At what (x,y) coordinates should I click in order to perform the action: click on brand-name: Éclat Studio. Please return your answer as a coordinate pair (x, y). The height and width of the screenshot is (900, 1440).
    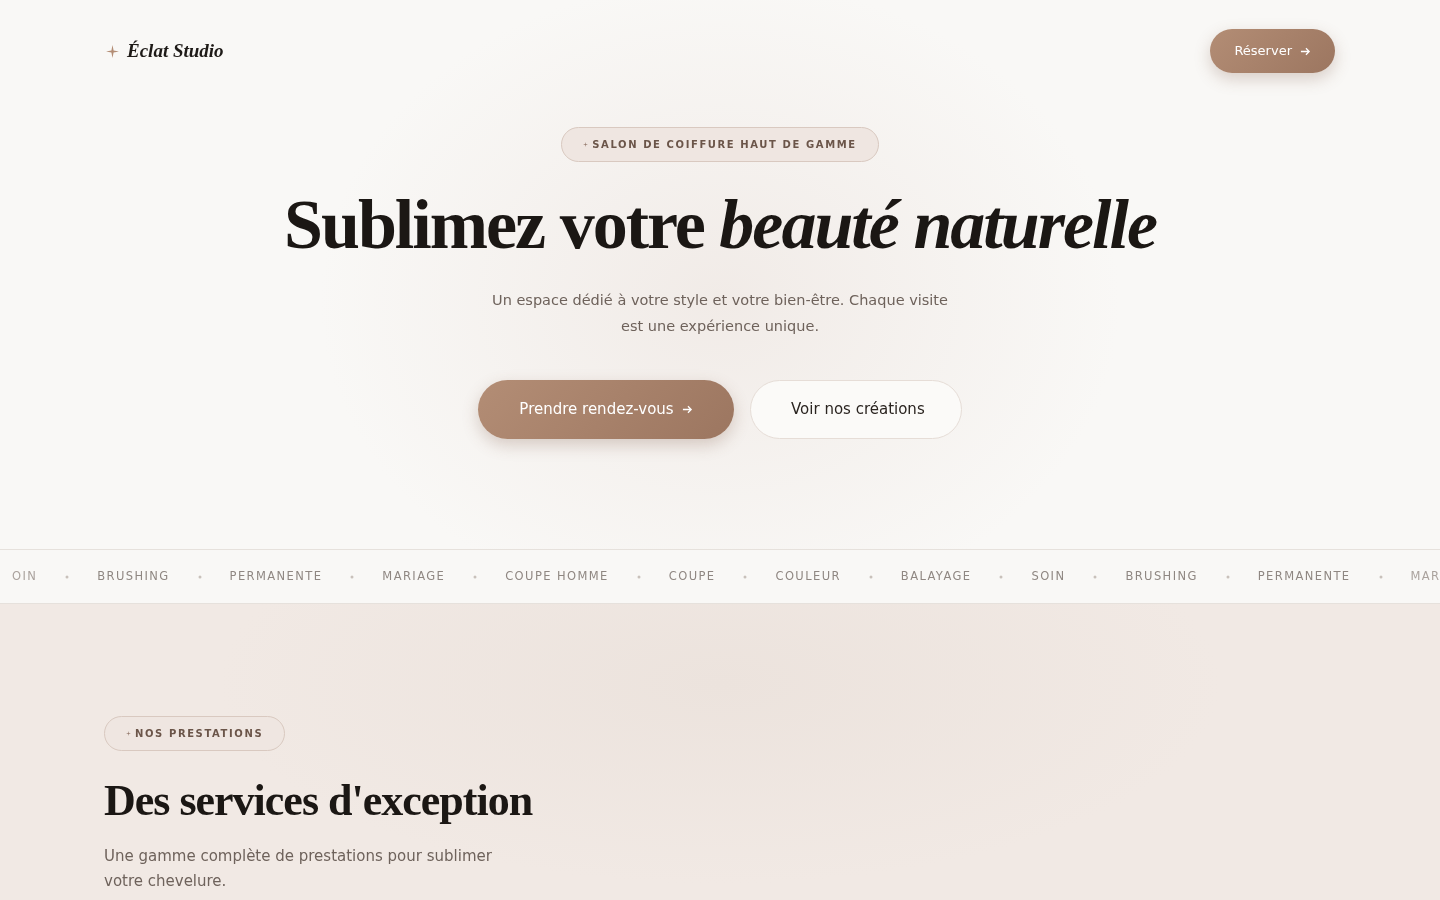
    Looking at the image, I should click on (175, 50).